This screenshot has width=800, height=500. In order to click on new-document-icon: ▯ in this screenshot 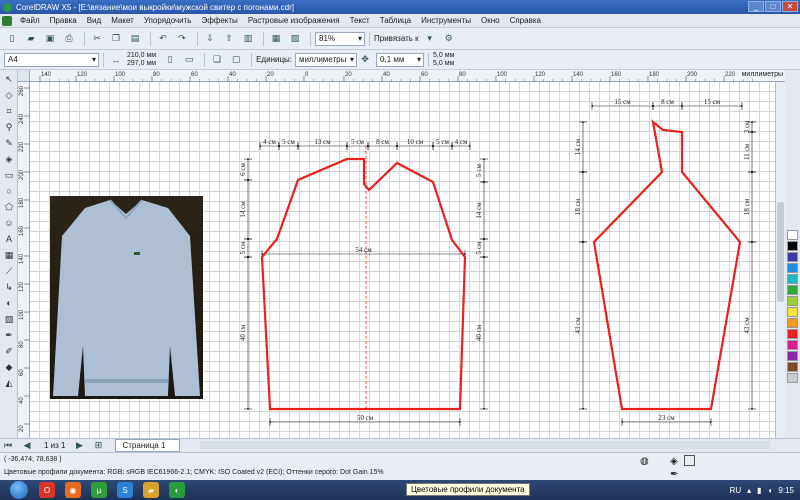, I will do `click(12, 39)`.